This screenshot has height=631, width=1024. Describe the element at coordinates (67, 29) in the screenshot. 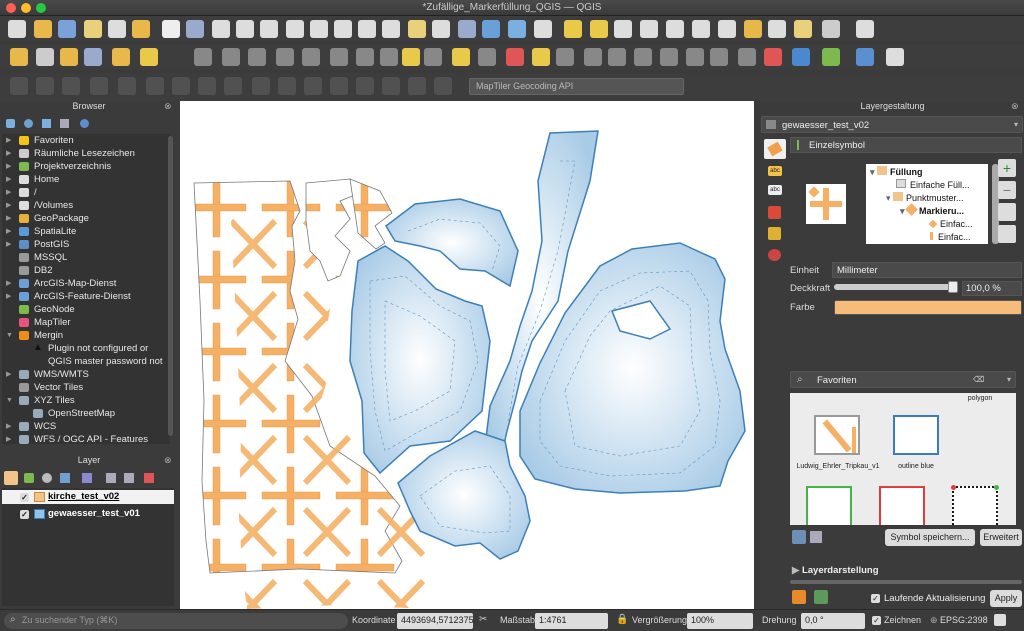

I see `save-project-icon` at that location.